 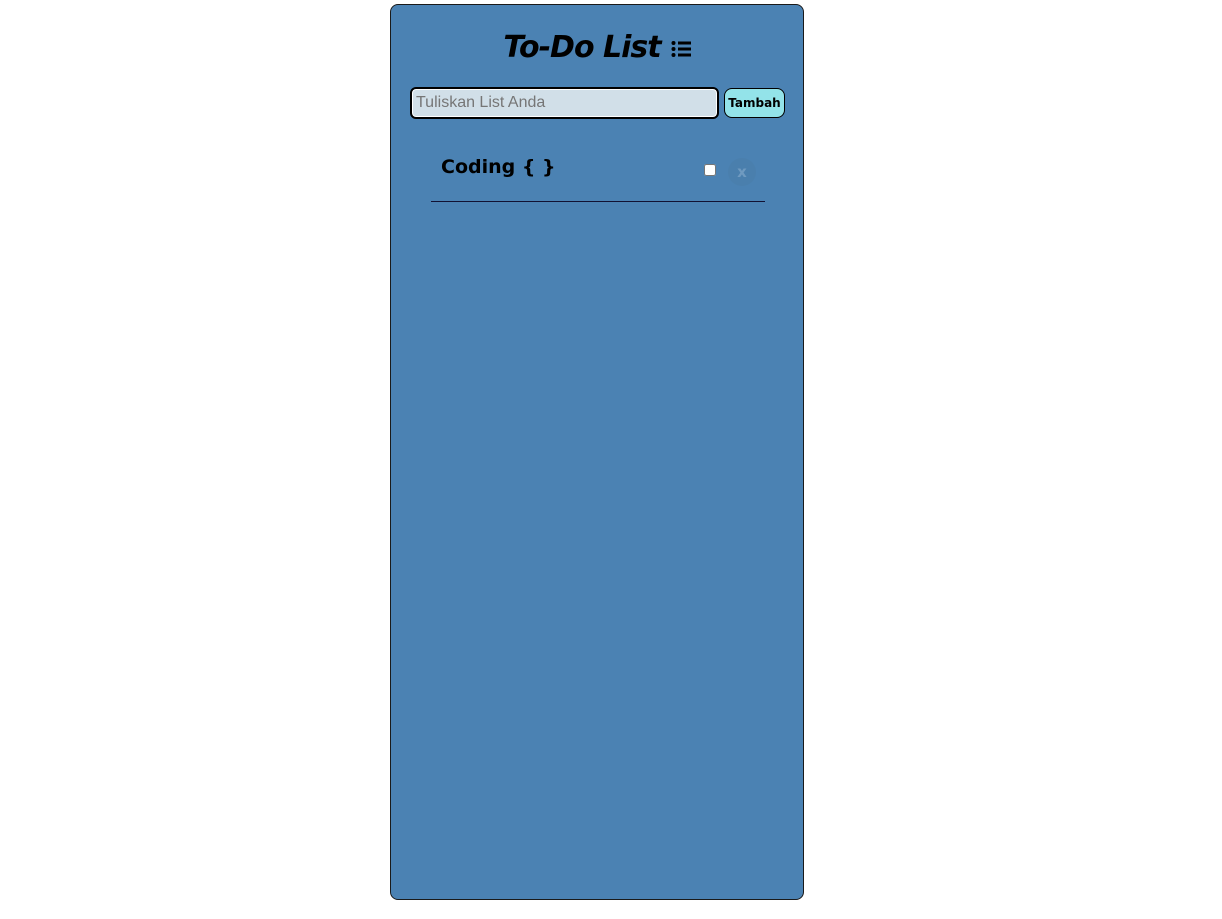 What do you see at coordinates (710, 170) in the screenshot?
I see `todo-item-checkbox` at bounding box center [710, 170].